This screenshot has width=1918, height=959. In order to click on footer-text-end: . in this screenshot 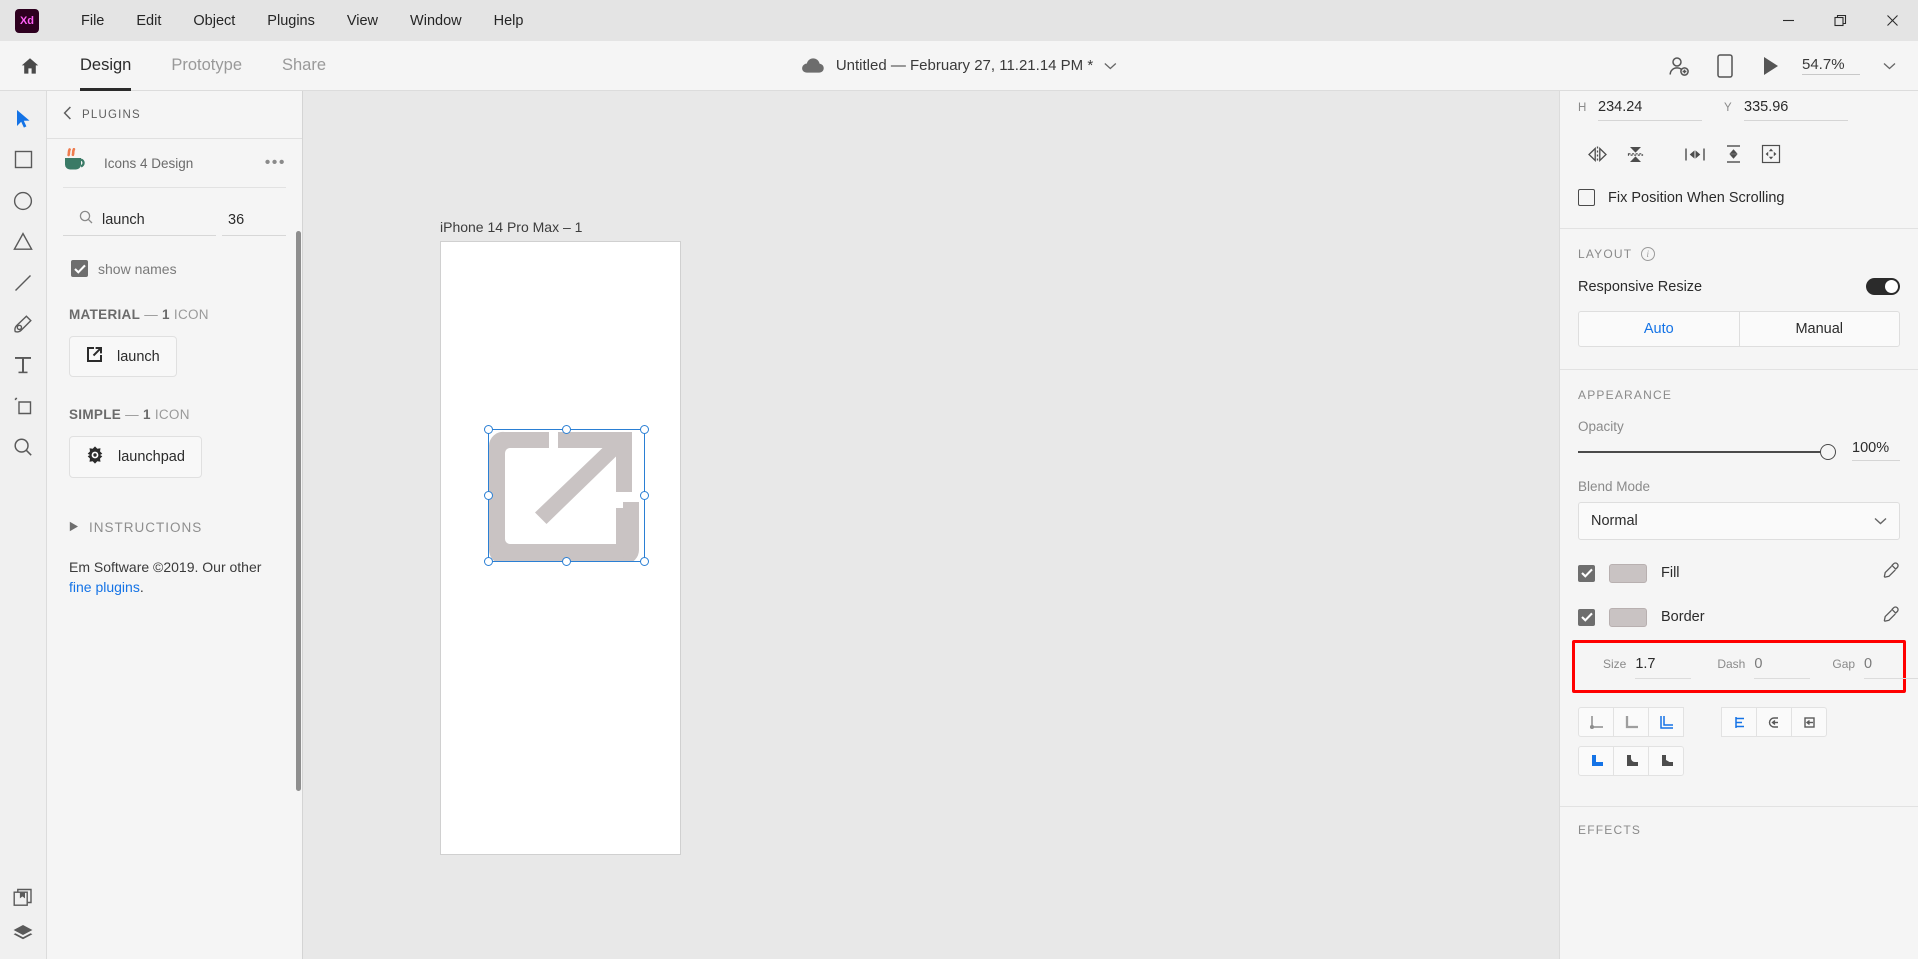, I will do `click(141, 587)`.